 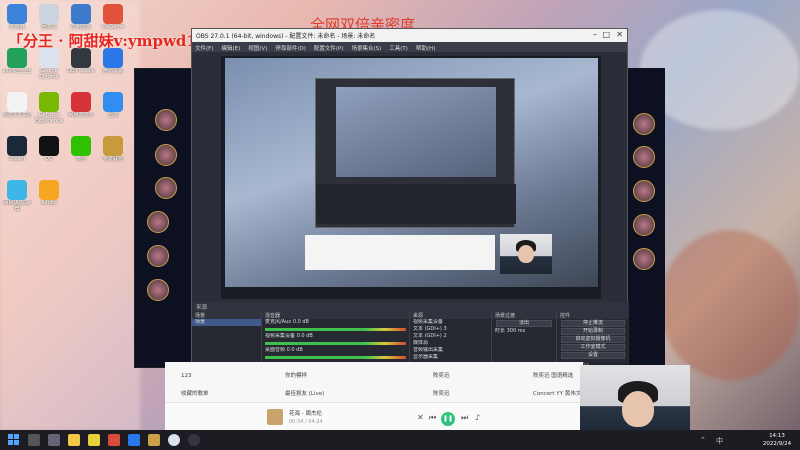 What do you see at coordinates (450, 343) in the screenshot?
I see `source-item: 媒体源` at bounding box center [450, 343].